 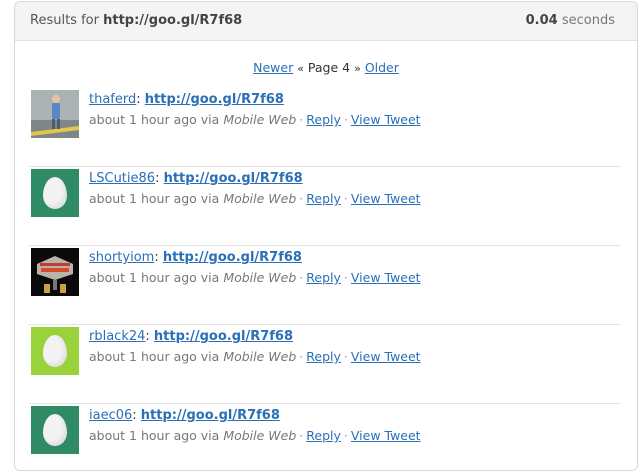 I want to click on results-title: Results for http://goo.gl/R7f68, so click(x=136, y=20).